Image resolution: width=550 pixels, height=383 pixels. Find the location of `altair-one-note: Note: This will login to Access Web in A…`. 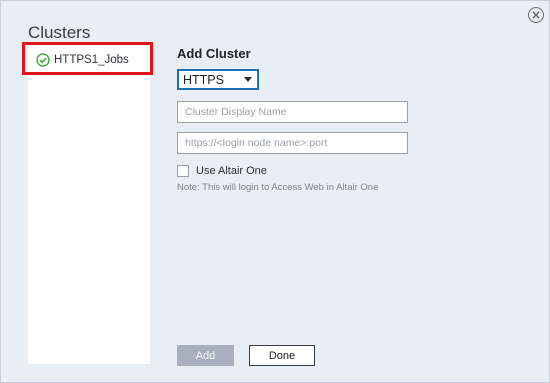

altair-one-note: Note: This will login to Access Web in A… is located at coordinates (278, 187).